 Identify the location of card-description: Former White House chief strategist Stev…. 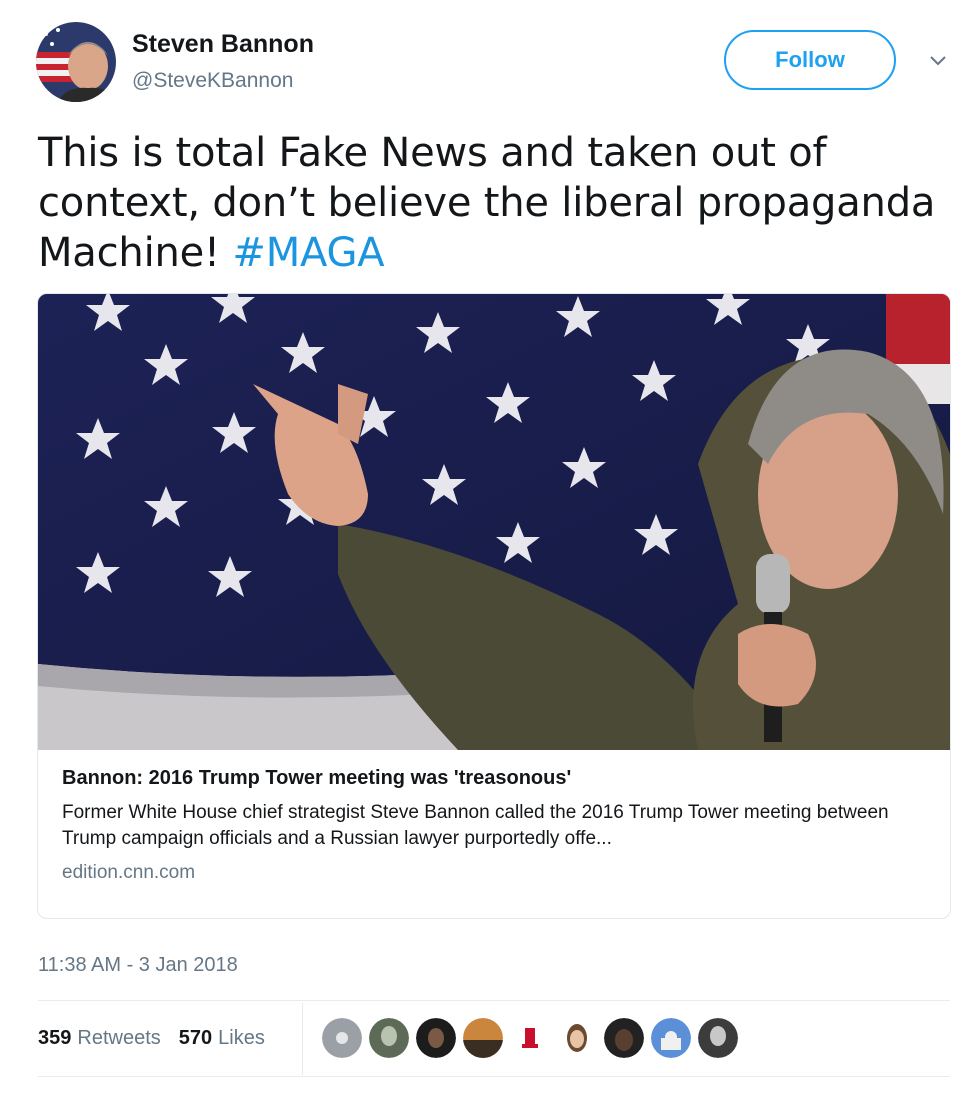
(475, 825).